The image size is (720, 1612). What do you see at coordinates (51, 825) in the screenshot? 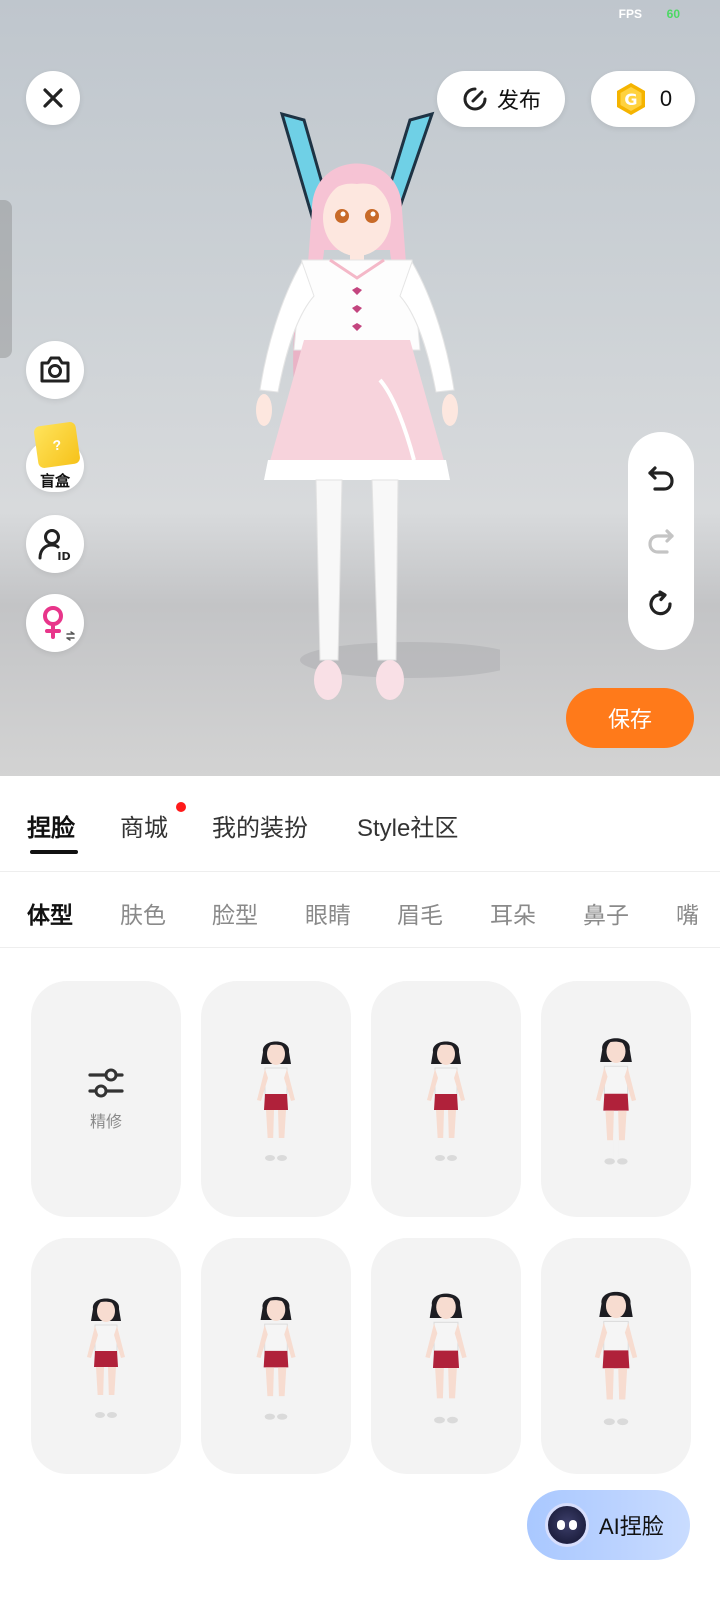
I see `tab-face-edit: 捏脸` at bounding box center [51, 825].